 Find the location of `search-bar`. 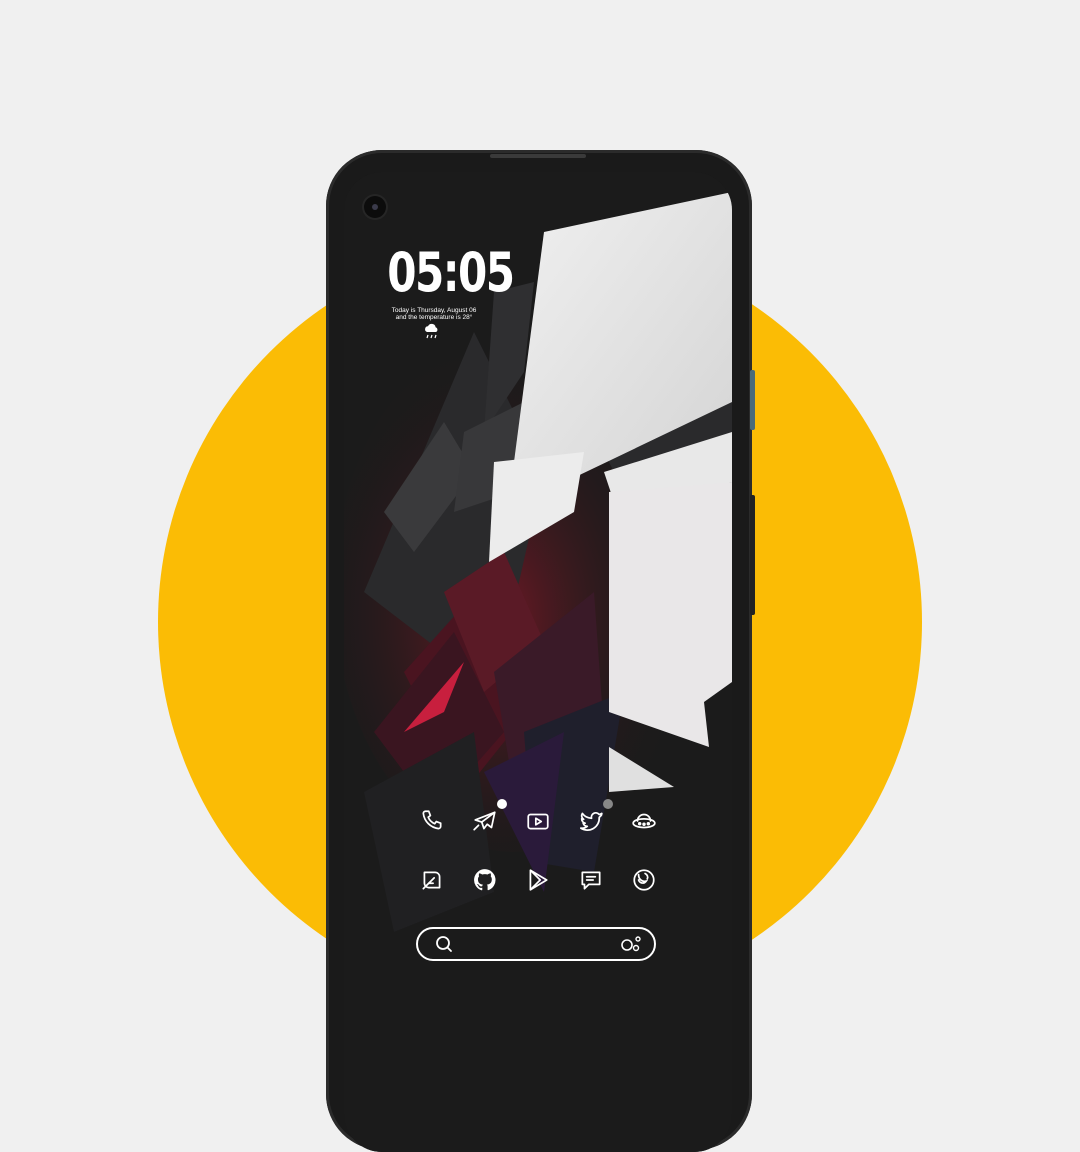

search-bar is located at coordinates (536, 944).